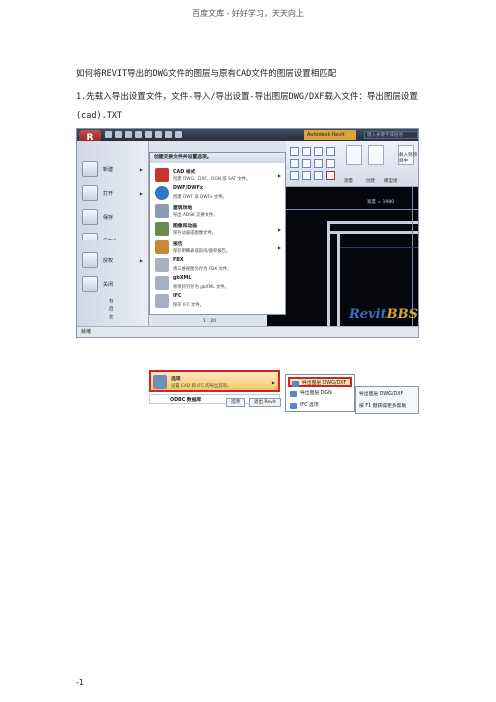  I want to click on reference-line, so click(379, 247).